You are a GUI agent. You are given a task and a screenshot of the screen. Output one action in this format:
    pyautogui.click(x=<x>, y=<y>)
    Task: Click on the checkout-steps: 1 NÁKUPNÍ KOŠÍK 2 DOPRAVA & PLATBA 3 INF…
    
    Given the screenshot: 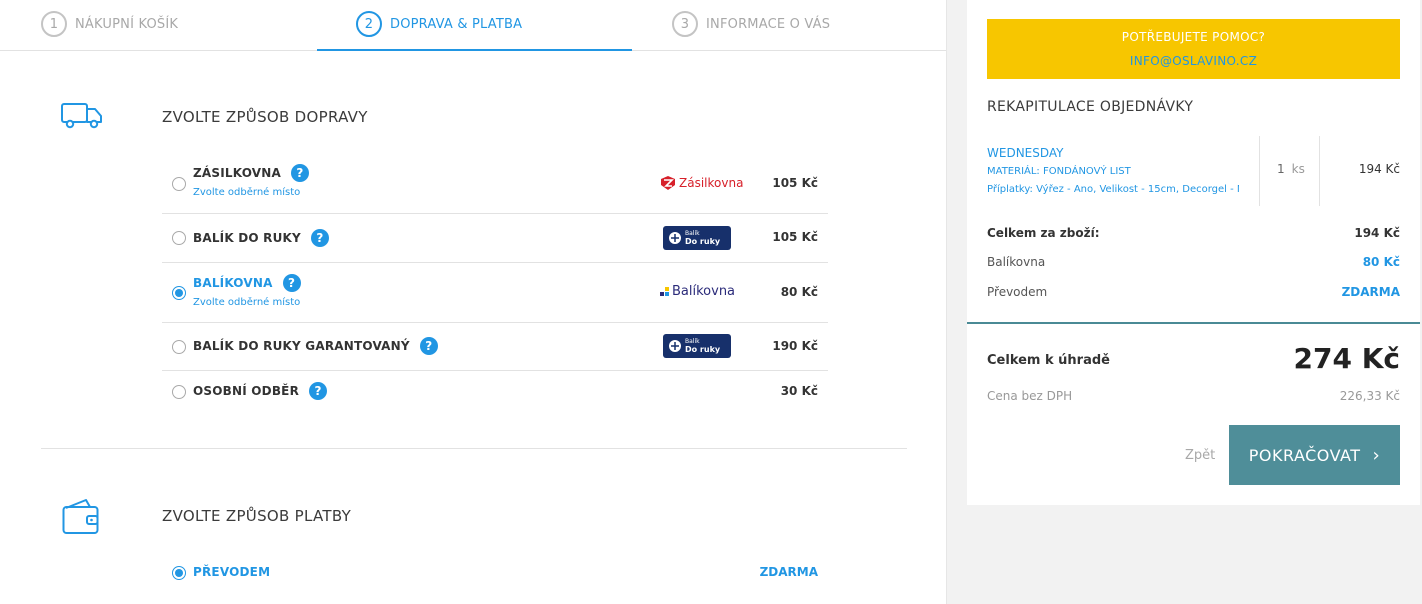 What is the action you would take?
    pyautogui.click(x=473, y=25)
    